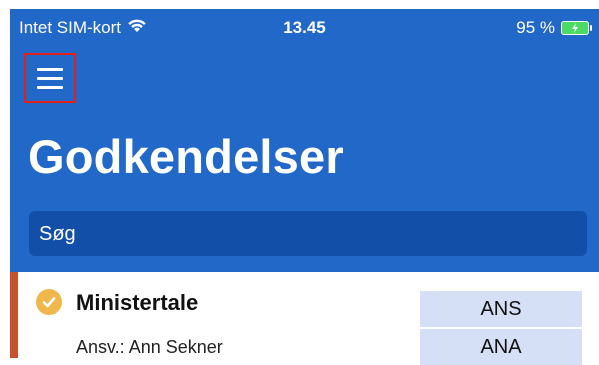 The width and height of the screenshot is (599, 365). I want to click on search-input: Søg, so click(308, 233).